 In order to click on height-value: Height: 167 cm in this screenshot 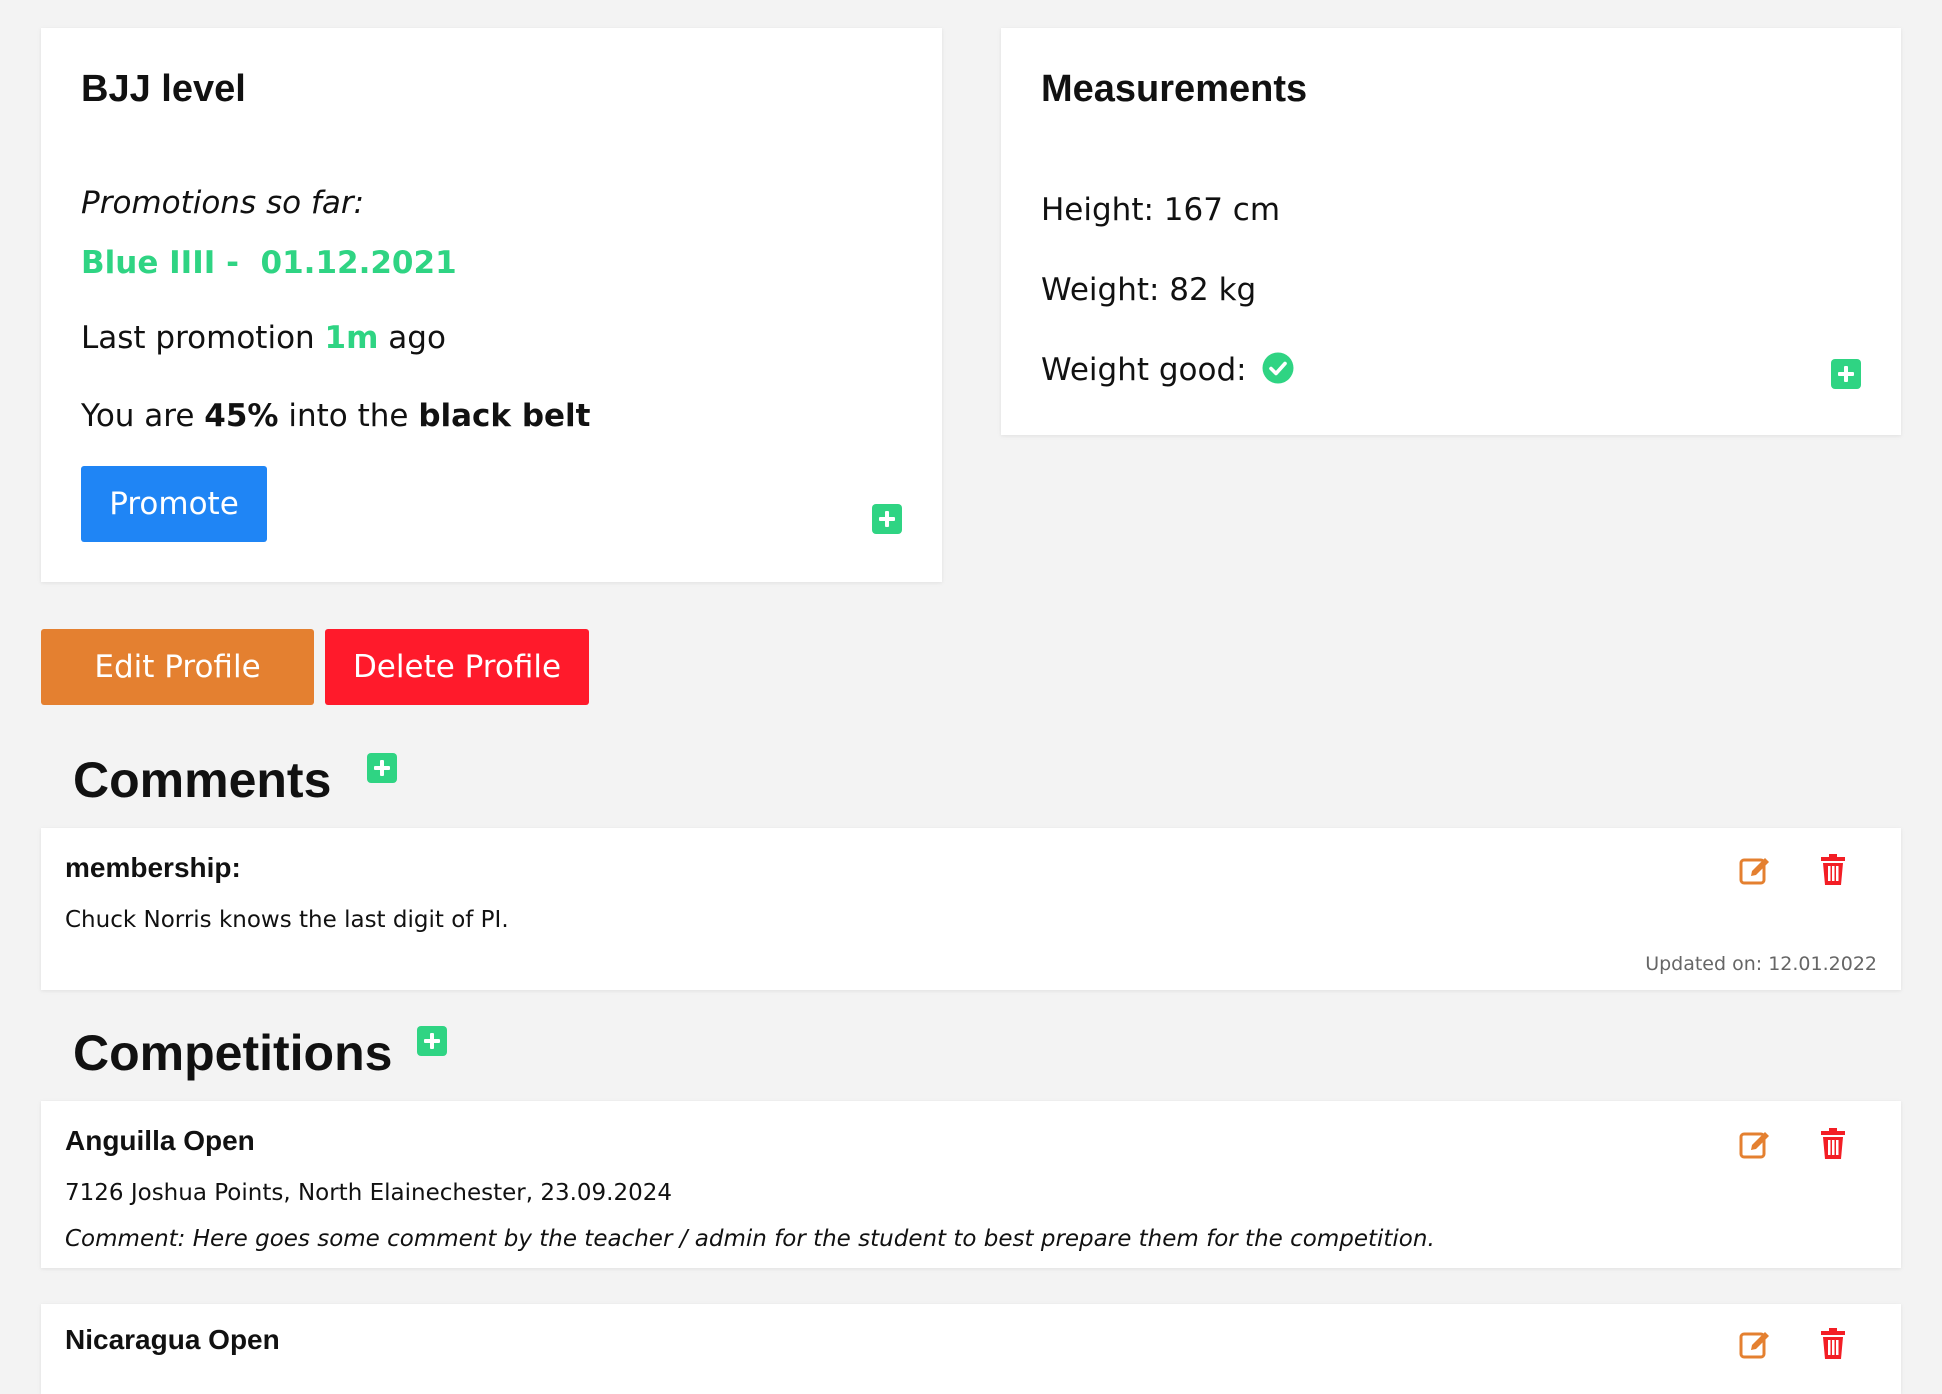, I will do `click(1161, 210)`.